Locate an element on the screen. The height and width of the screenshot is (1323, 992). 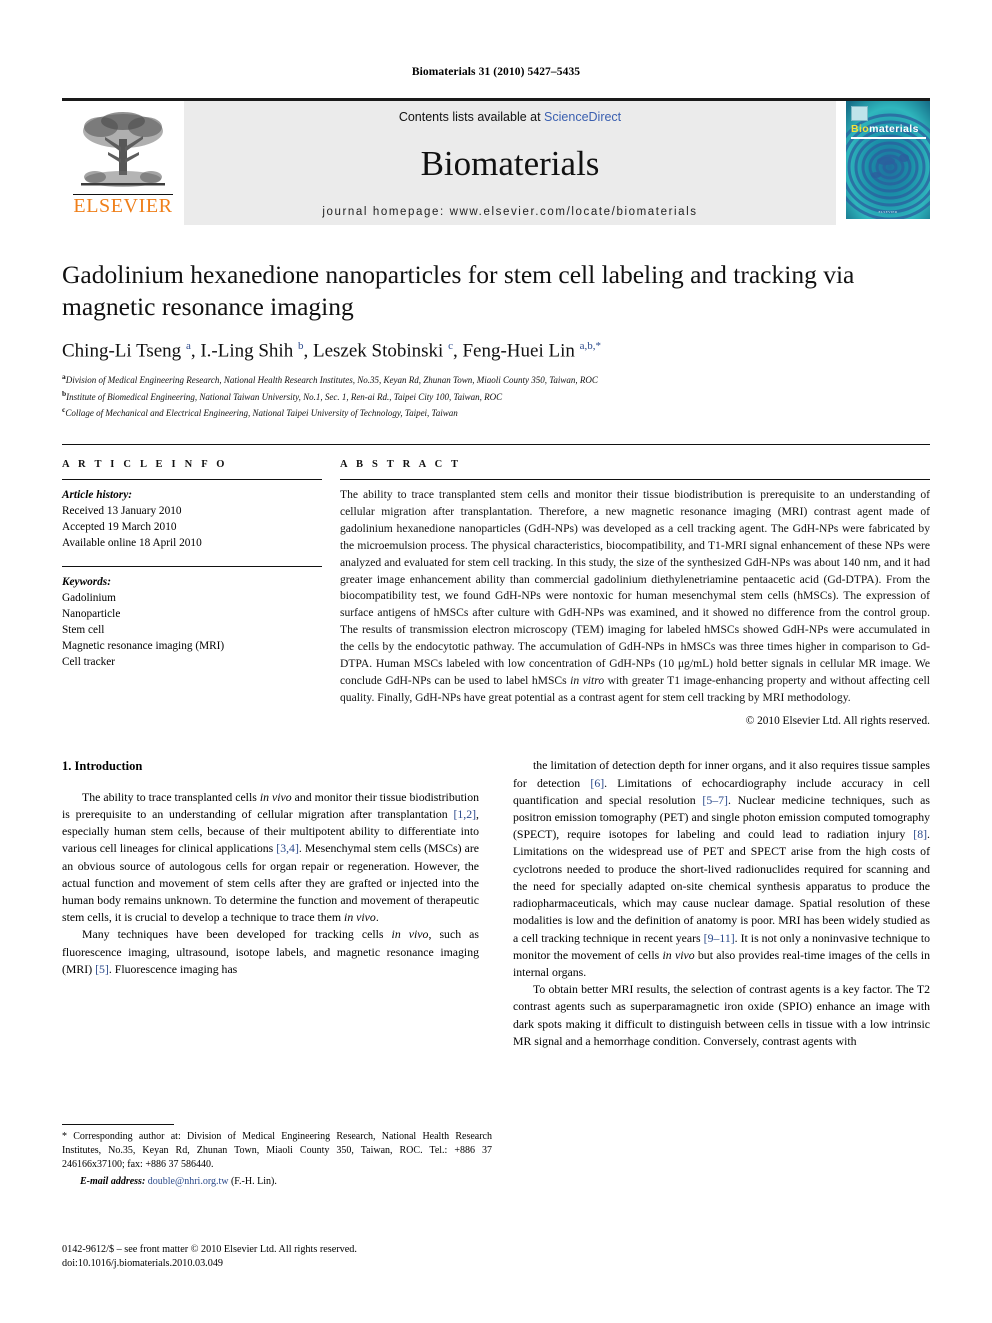
article-history-label: Article history: is located at coordinates (97, 495).